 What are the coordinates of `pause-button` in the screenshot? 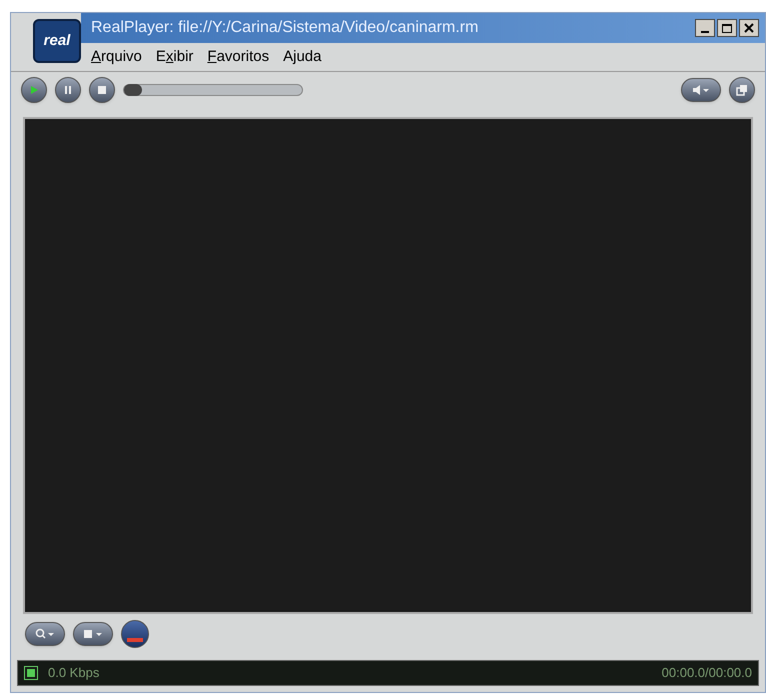 It's located at (68, 89).